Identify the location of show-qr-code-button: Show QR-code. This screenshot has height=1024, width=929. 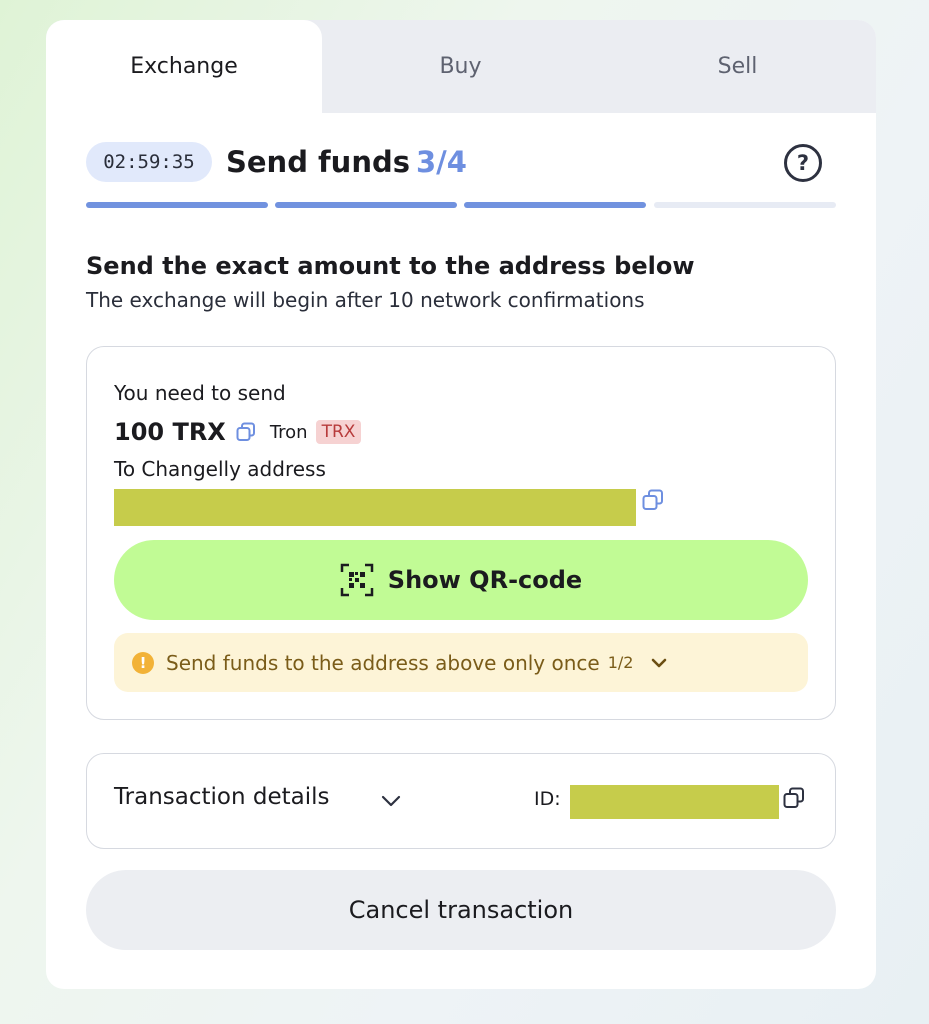
(461, 580).